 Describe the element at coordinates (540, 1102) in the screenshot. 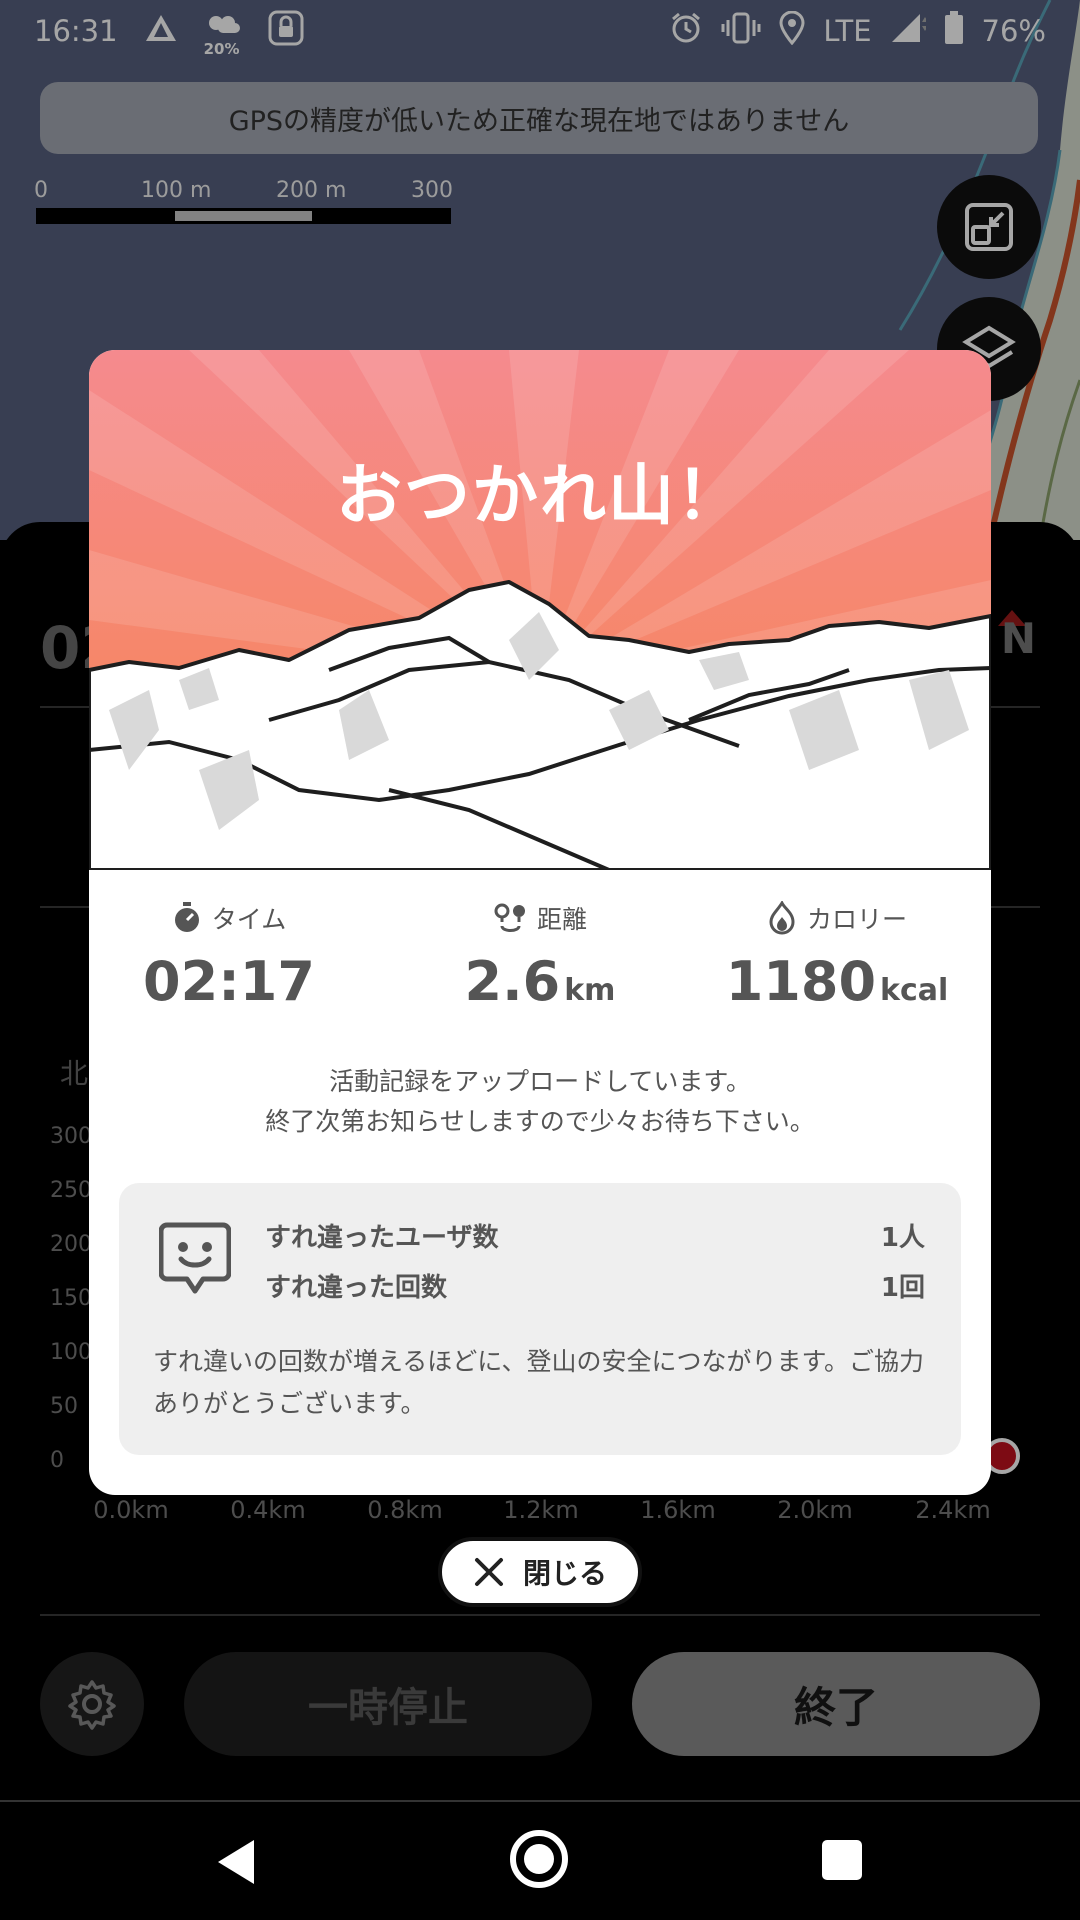

I see `upload-status-message: 活動記録をアップロードしています。 終了次第お知らせしますので少々お待ち下さい。` at that location.